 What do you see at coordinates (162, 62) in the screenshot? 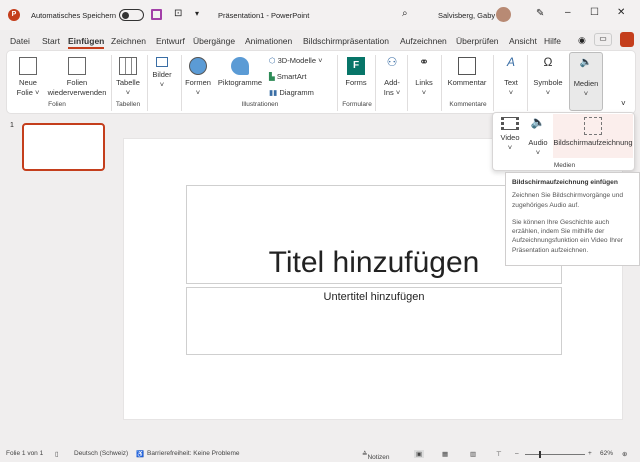
I see `picture-icon` at bounding box center [162, 62].